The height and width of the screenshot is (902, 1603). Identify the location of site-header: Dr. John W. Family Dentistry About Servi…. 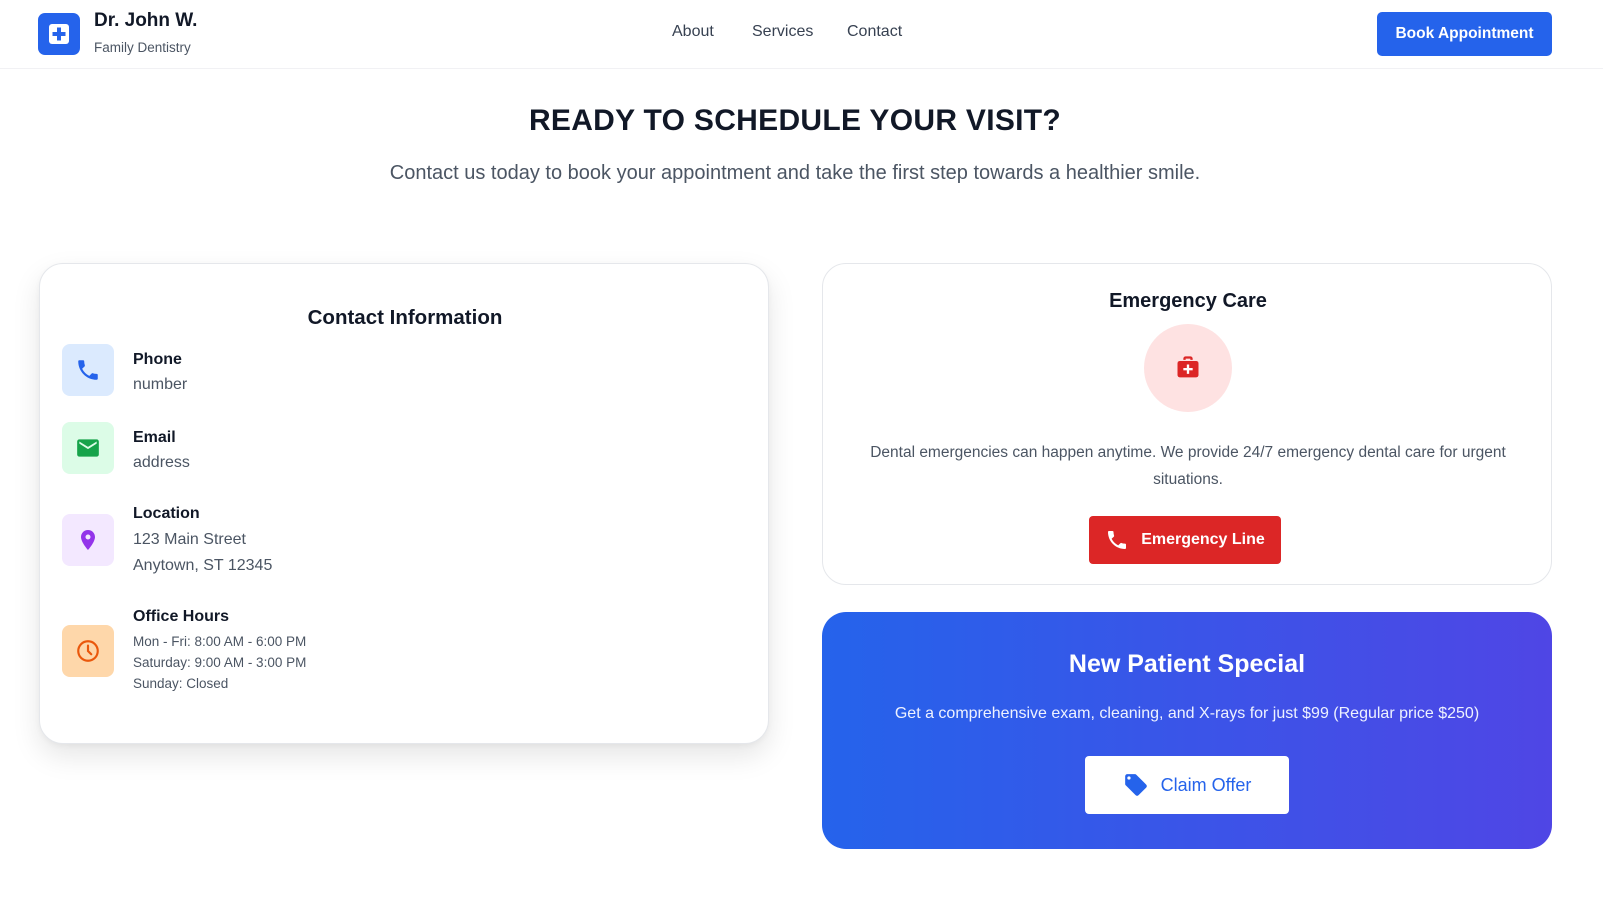
(801, 34).